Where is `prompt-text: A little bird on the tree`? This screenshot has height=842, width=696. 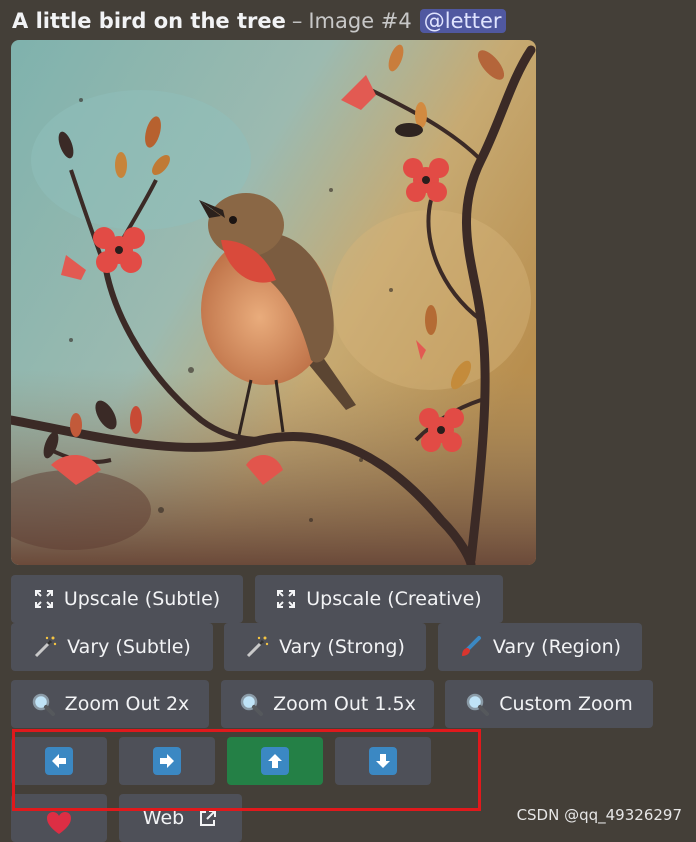
prompt-text: A little bird on the tree is located at coordinates (149, 21).